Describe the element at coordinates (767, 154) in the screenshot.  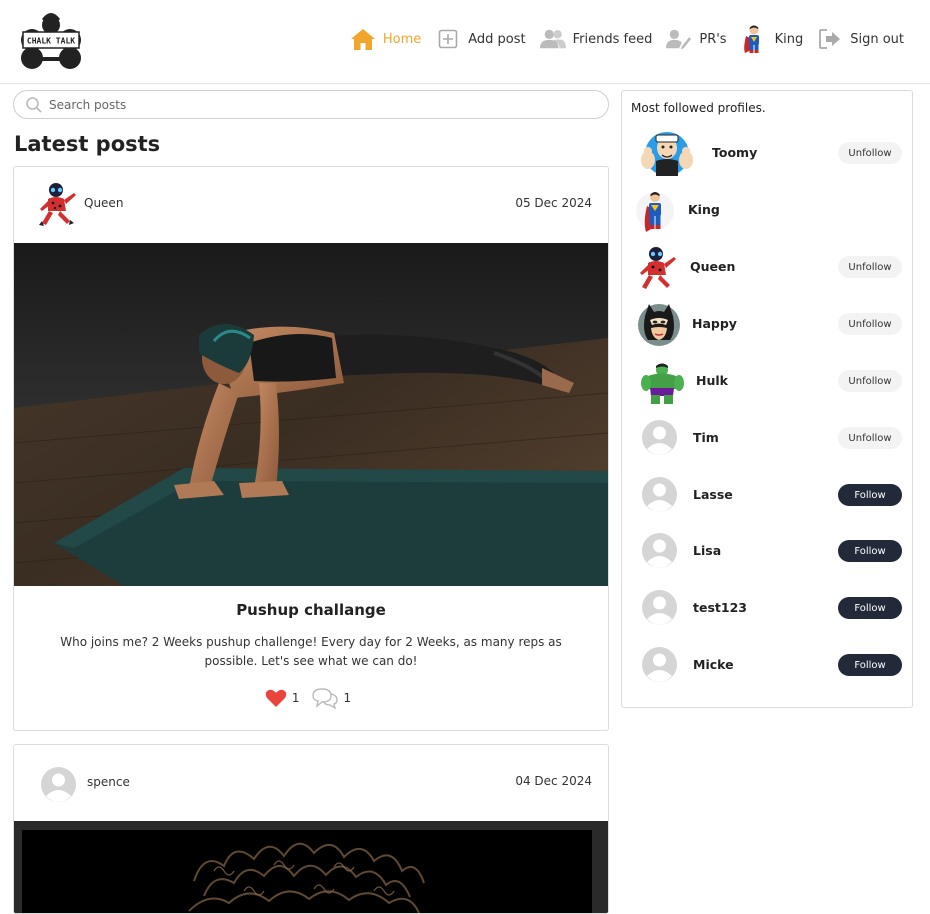
I see `profile-row: Toomy Unfollow` at that location.